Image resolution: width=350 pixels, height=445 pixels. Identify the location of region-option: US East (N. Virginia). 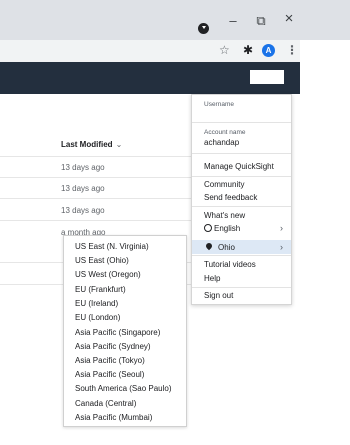
(112, 246).